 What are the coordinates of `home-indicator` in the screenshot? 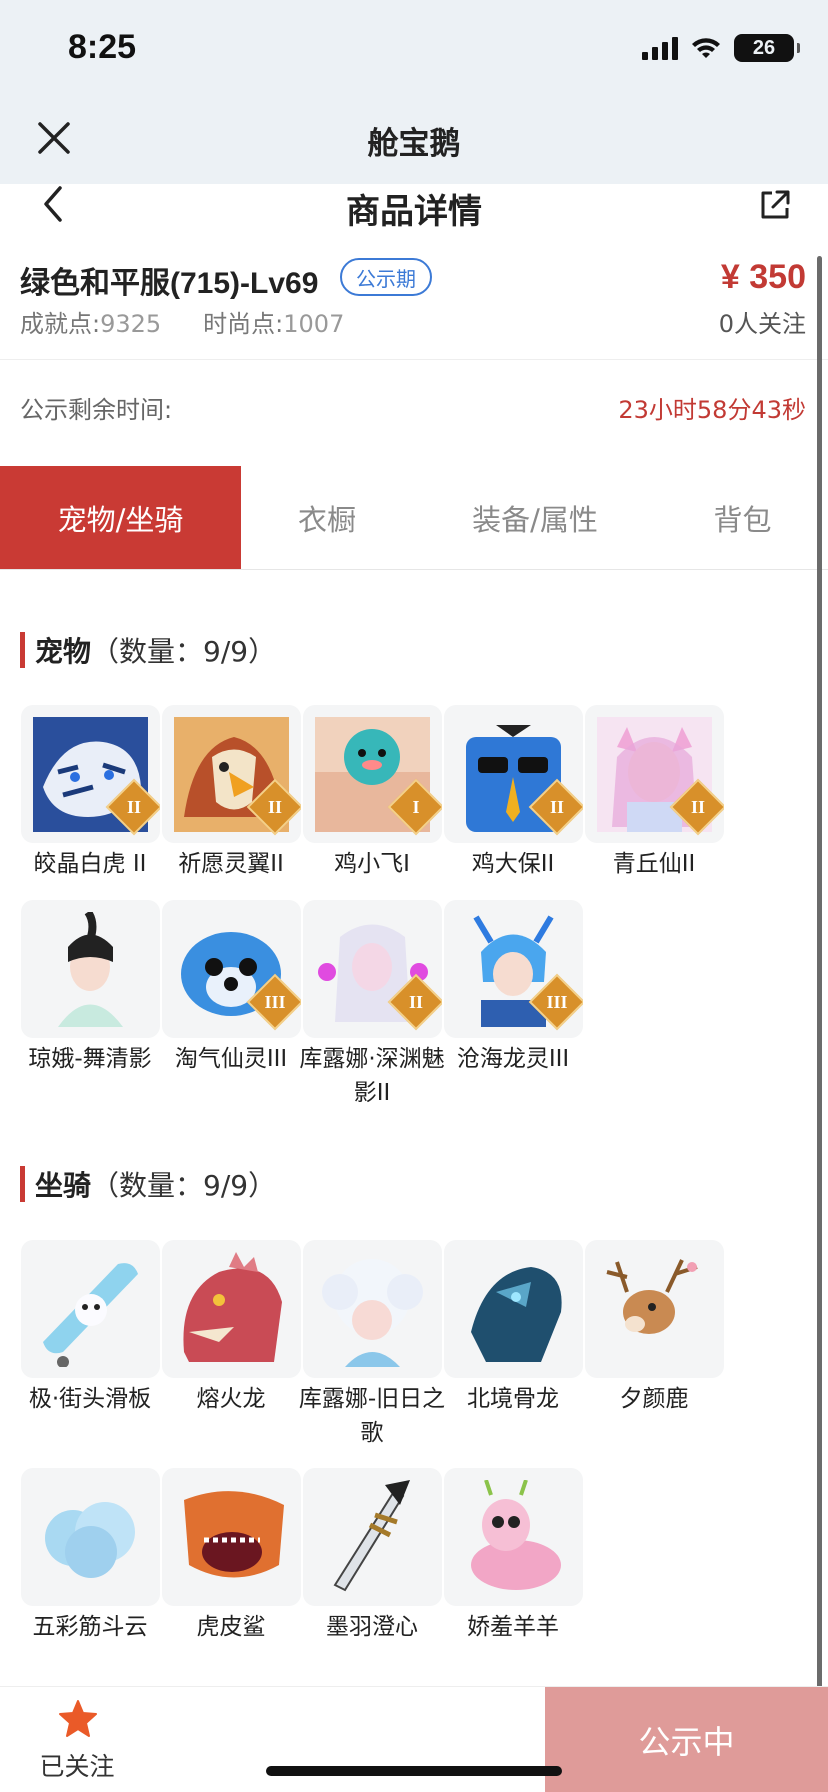 It's located at (414, 1771).